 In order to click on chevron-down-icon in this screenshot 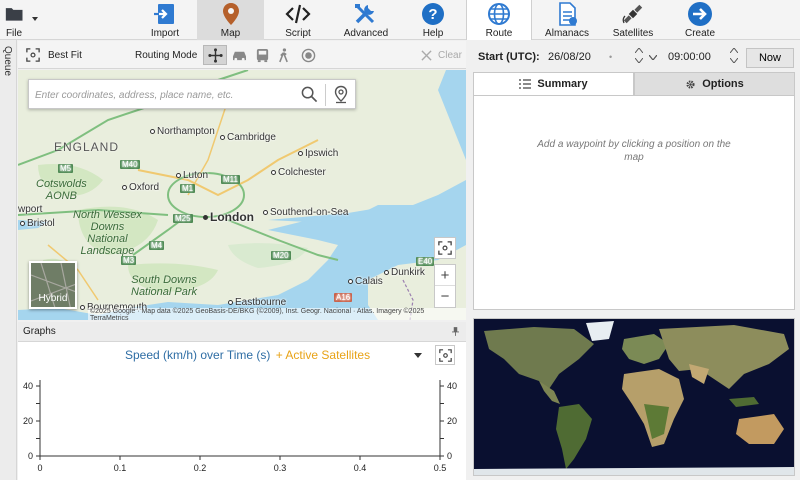, I will do `click(35, 19)`.